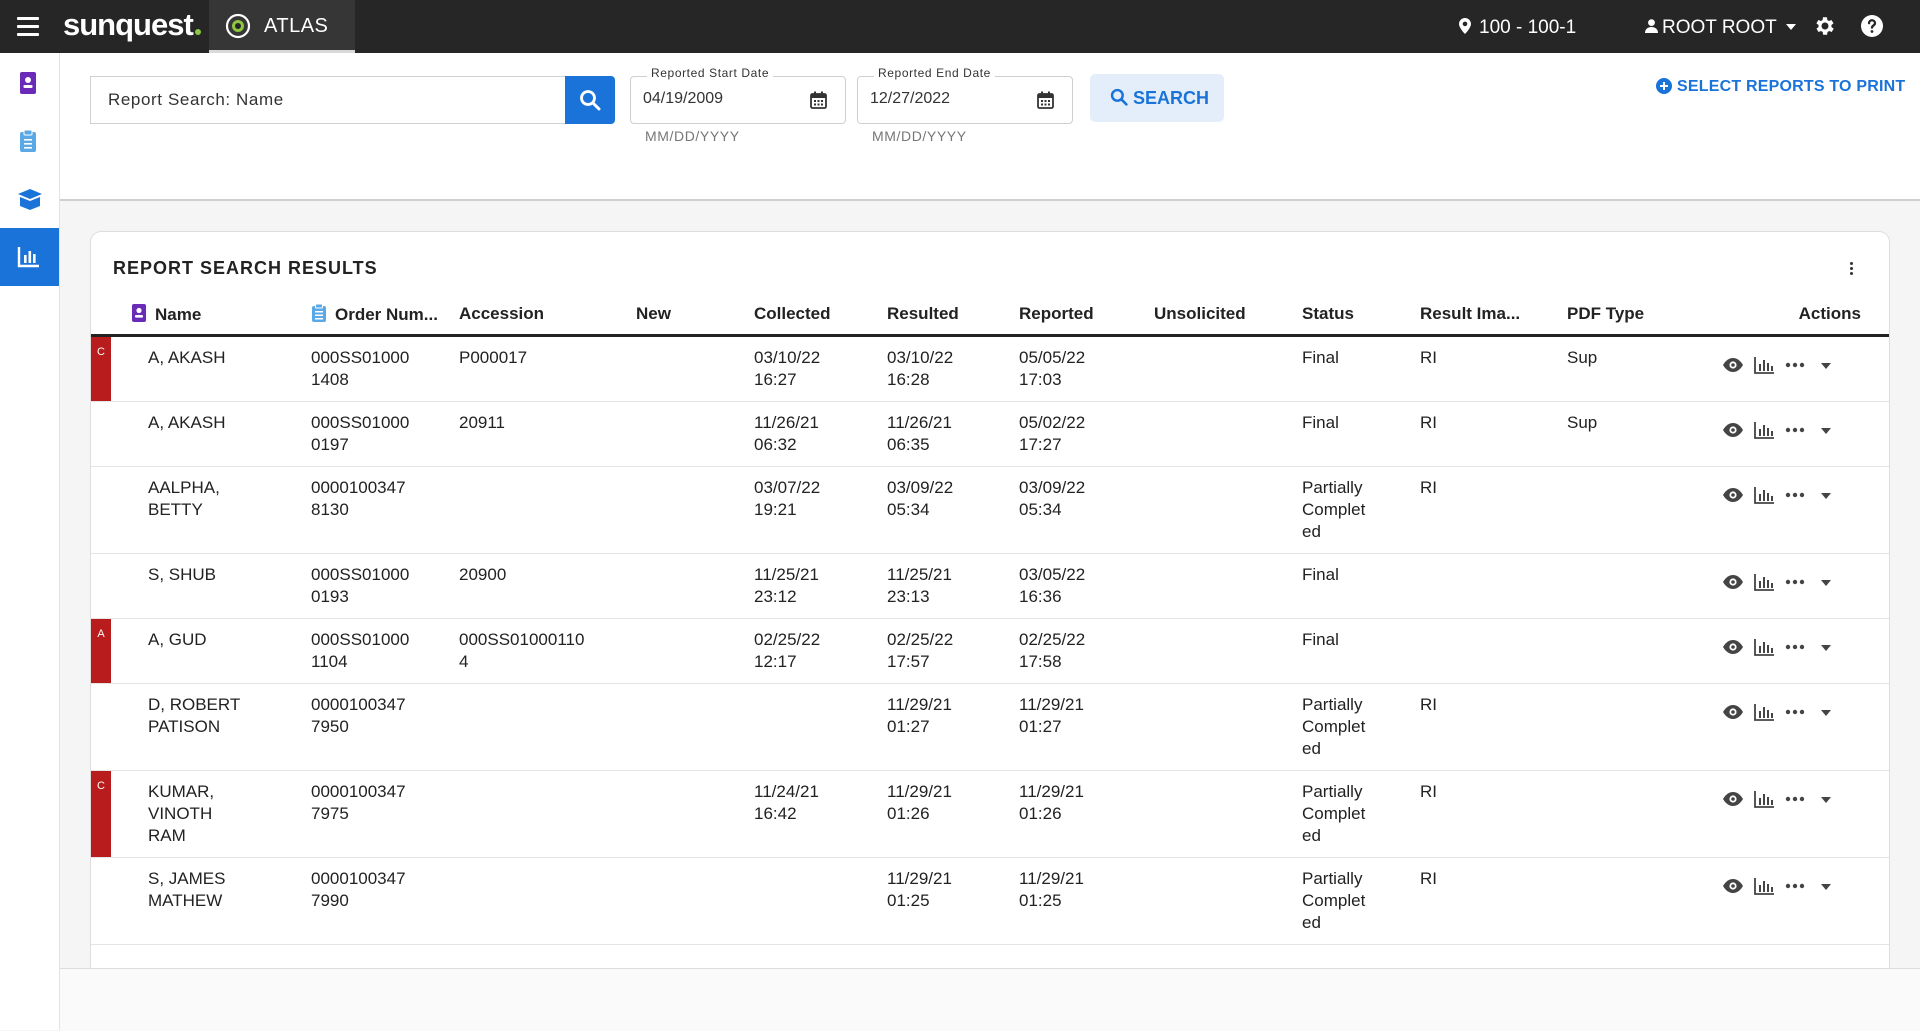 Image resolution: width=1920 pixels, height=1031 pixels. I want to click on column-header-reported: Reported, so click(1086, 315).